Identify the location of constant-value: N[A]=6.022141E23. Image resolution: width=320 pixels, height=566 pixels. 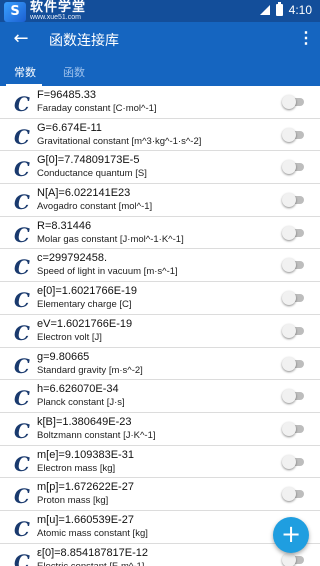
(84, 193).